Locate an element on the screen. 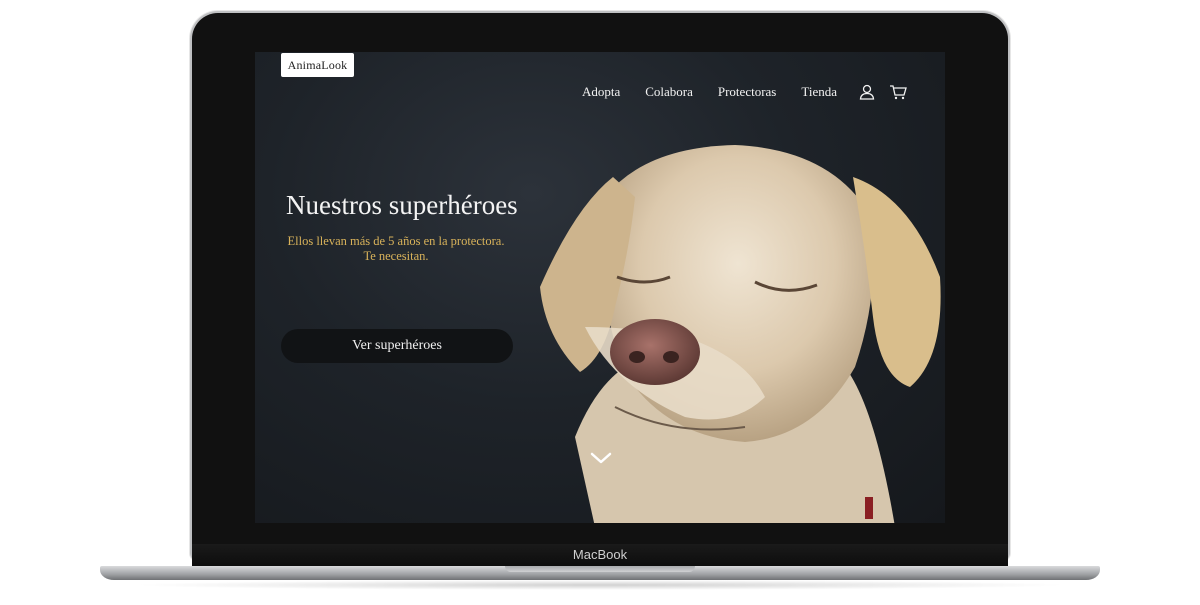  hero-subtitle-line-2: Te necesitan. is located at coordinates (396, 256).